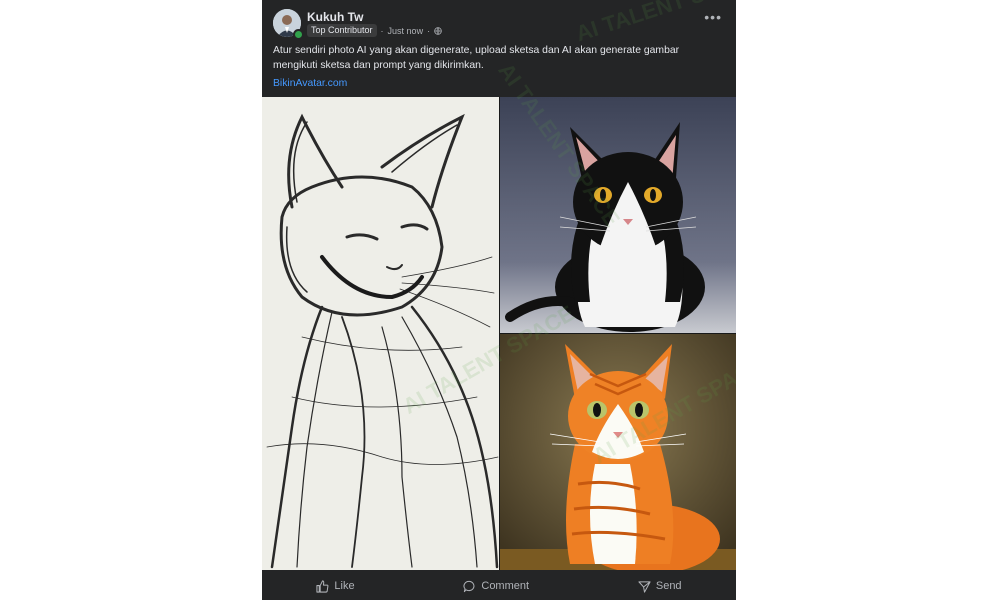  Describe the element at coordinates (344, 586) in the screenshot. I see `like-label: Like` at that location.